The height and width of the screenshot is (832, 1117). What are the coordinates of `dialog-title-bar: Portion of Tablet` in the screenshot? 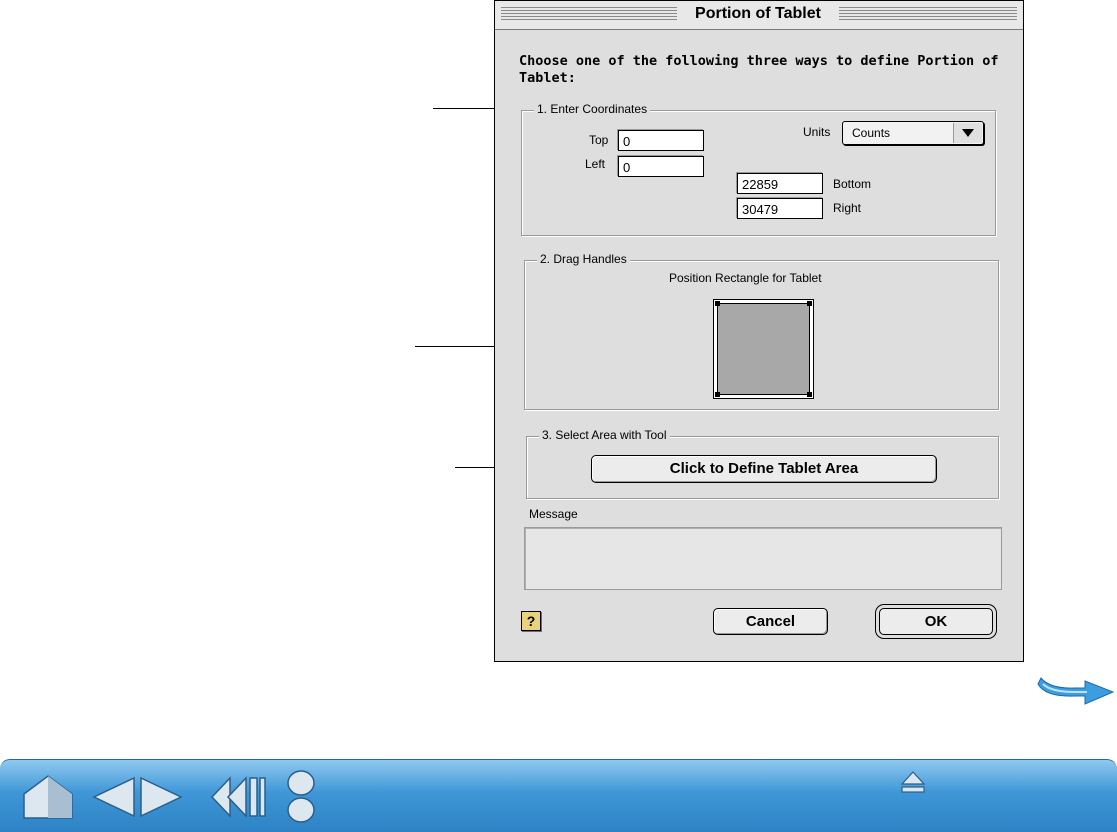 It's located at (759, 15).